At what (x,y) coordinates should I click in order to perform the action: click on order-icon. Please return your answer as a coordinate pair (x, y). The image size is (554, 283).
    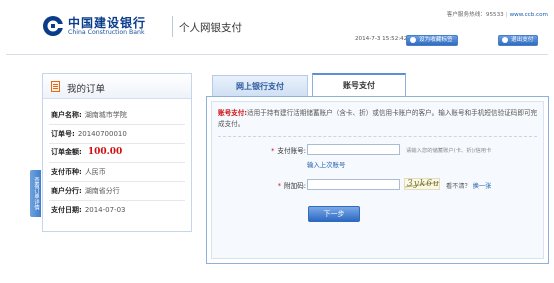
    Looking at the image, I should click on (55, 86).